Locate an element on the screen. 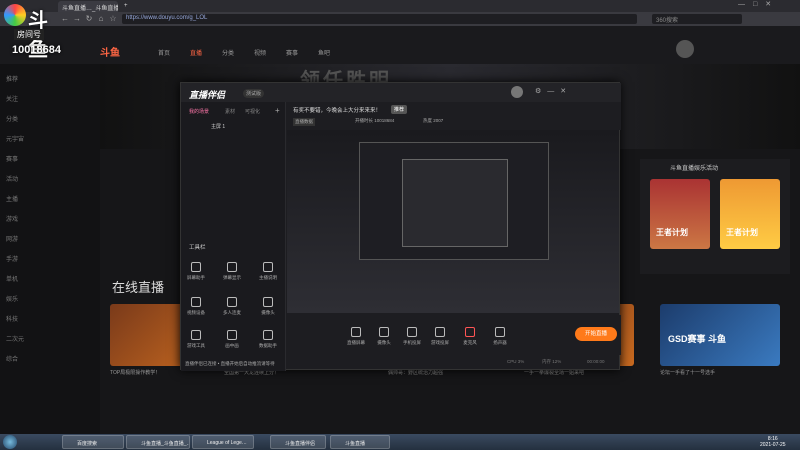 The width and height of the screenshot is (800, 450). nav-events: 赛事 is located at coordinates (292, 52).